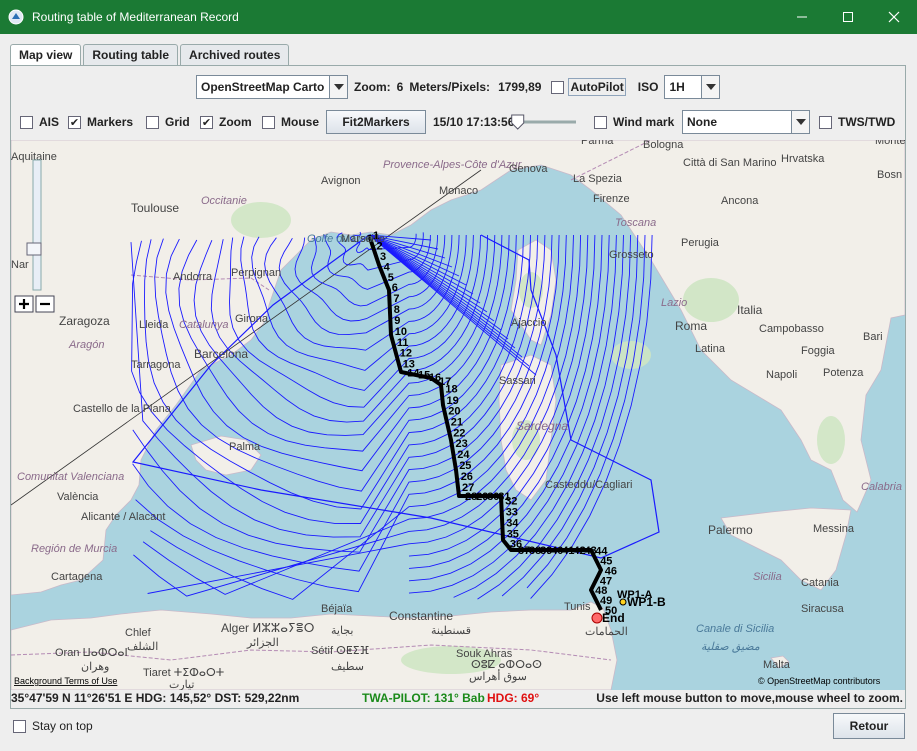  I want to click on place-label: Toulouse, so click(155, 208).